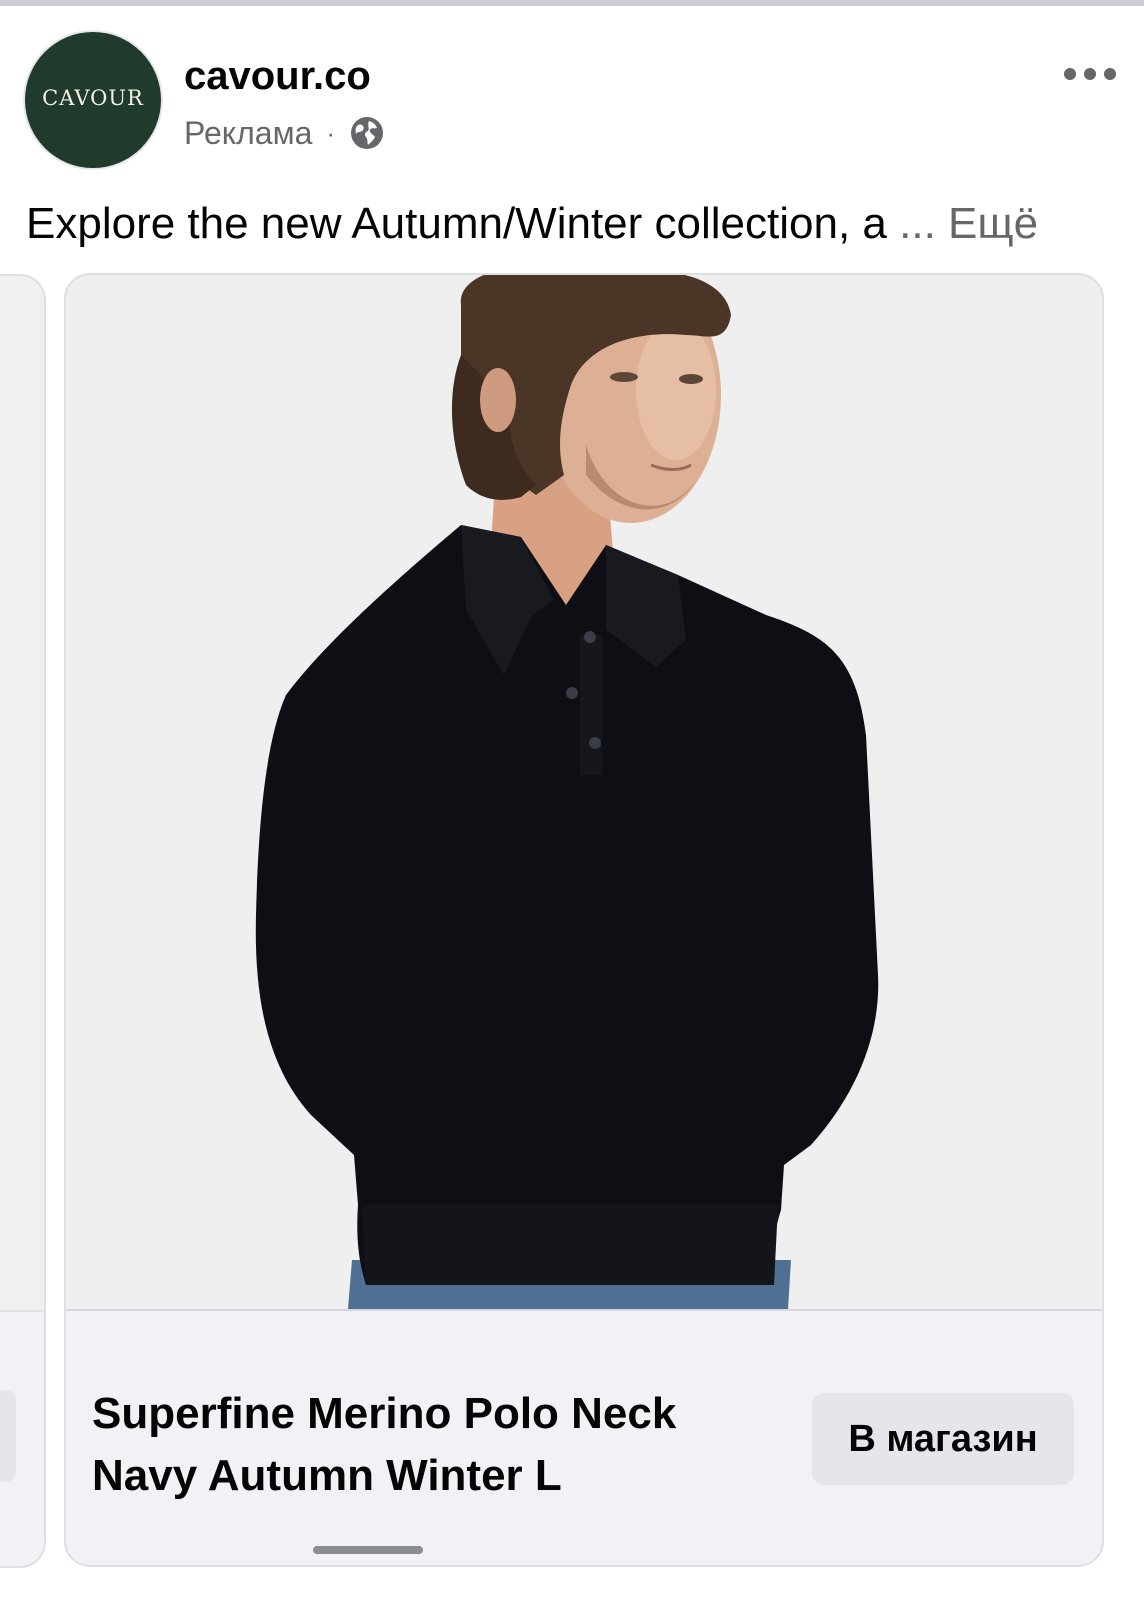 The width and height of the screenshot is (1144, 1611). I want to click on page-avatar: CAVOUR, so click(93, 100).